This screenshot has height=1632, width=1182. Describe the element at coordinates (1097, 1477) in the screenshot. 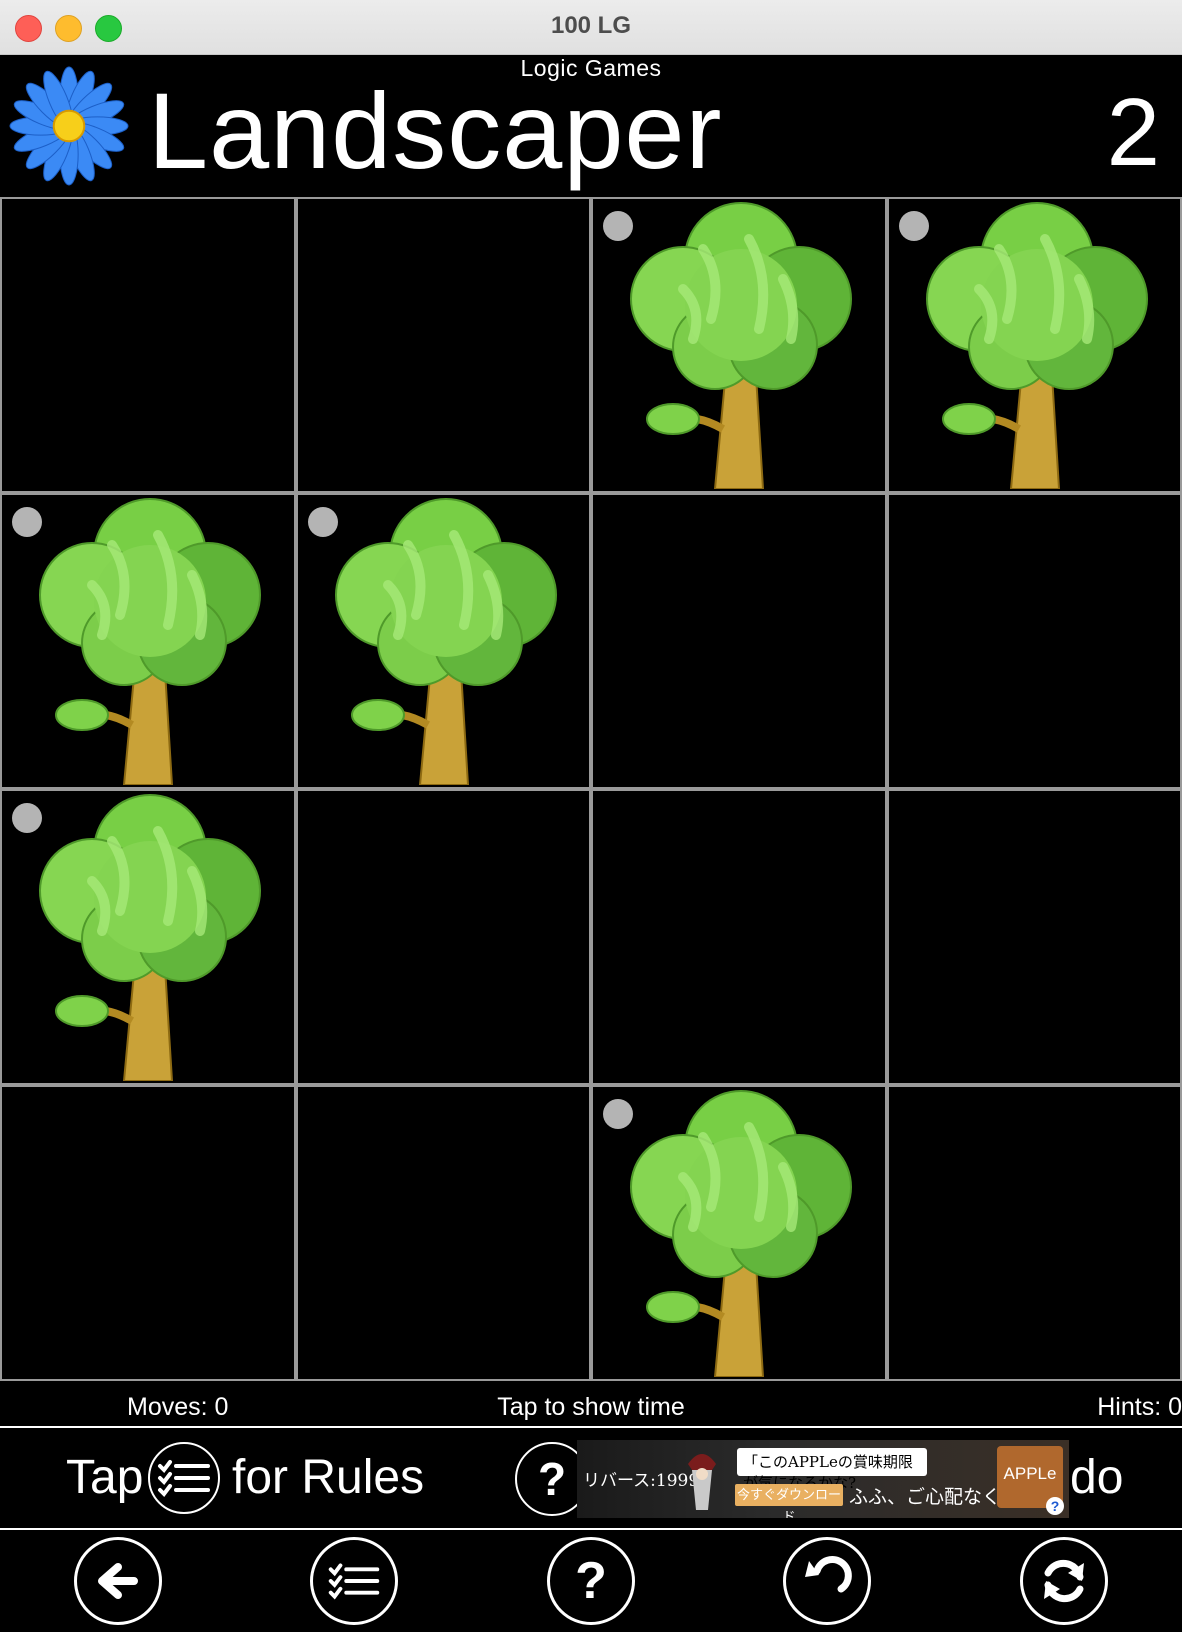

I see `undo-hint-text: do` at that location.